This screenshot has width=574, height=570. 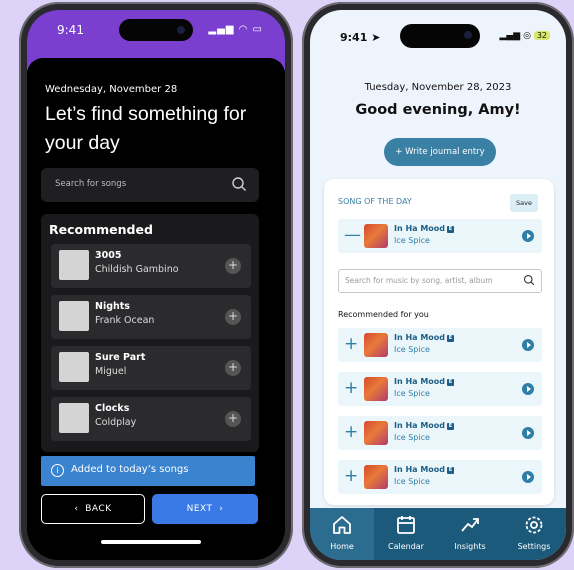 I want to click on bottom-tab-bar: Home Calendar Insights Settings, so click(x=438, y=534).